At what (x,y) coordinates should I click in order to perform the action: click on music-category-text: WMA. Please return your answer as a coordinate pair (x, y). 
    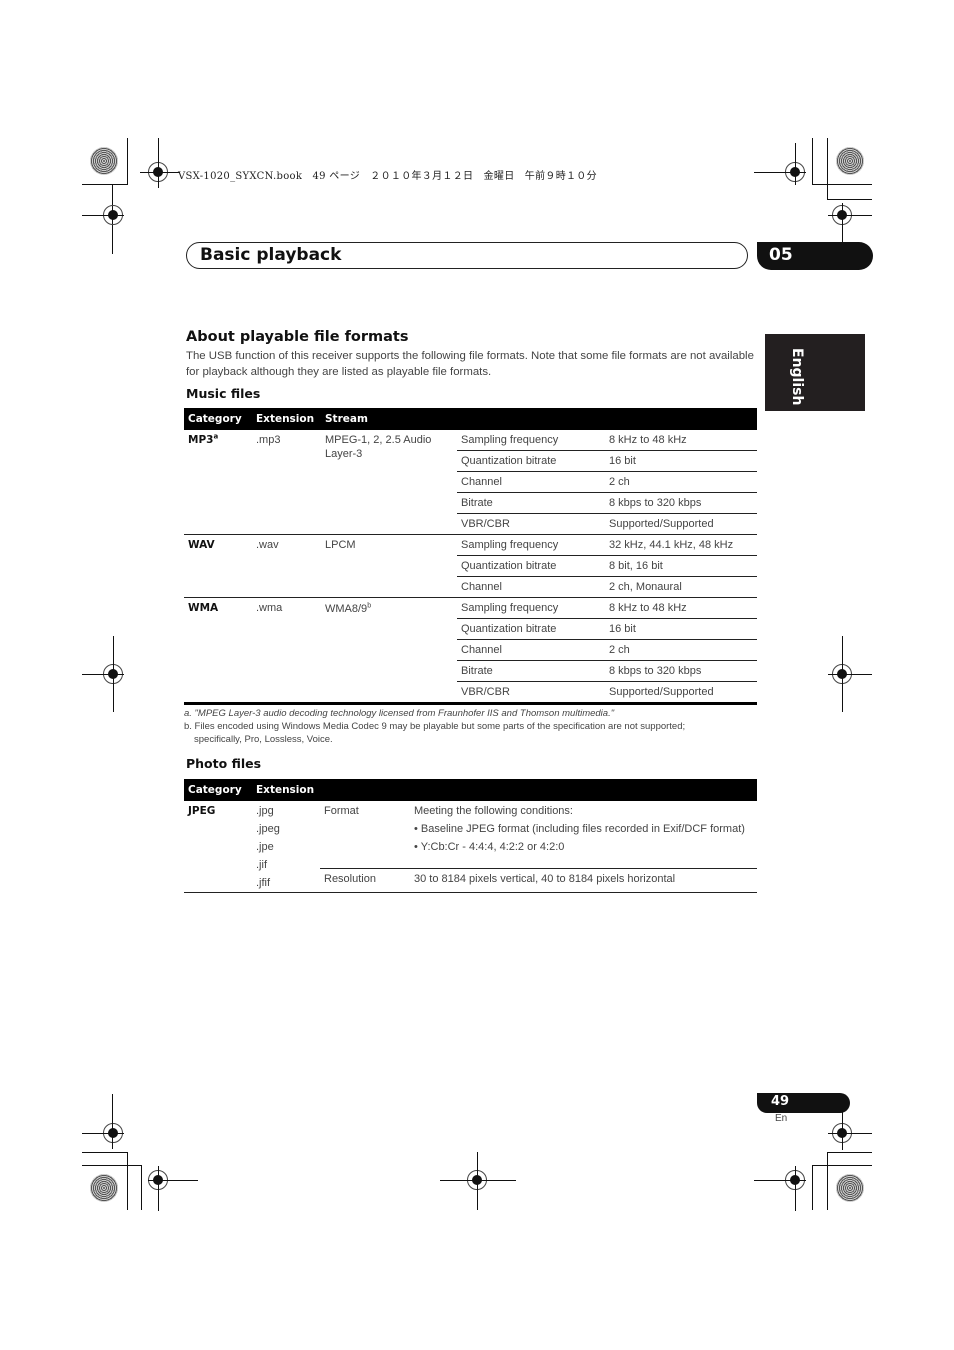
    Looking at the image, I should click on (203, 608).